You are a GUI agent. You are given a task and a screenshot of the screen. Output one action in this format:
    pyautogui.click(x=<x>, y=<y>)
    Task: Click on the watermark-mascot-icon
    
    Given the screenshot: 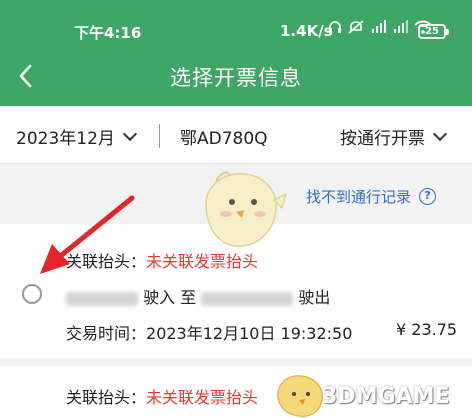 What is the action you would take?
    pyautogui.click(x=300, y=396)
    